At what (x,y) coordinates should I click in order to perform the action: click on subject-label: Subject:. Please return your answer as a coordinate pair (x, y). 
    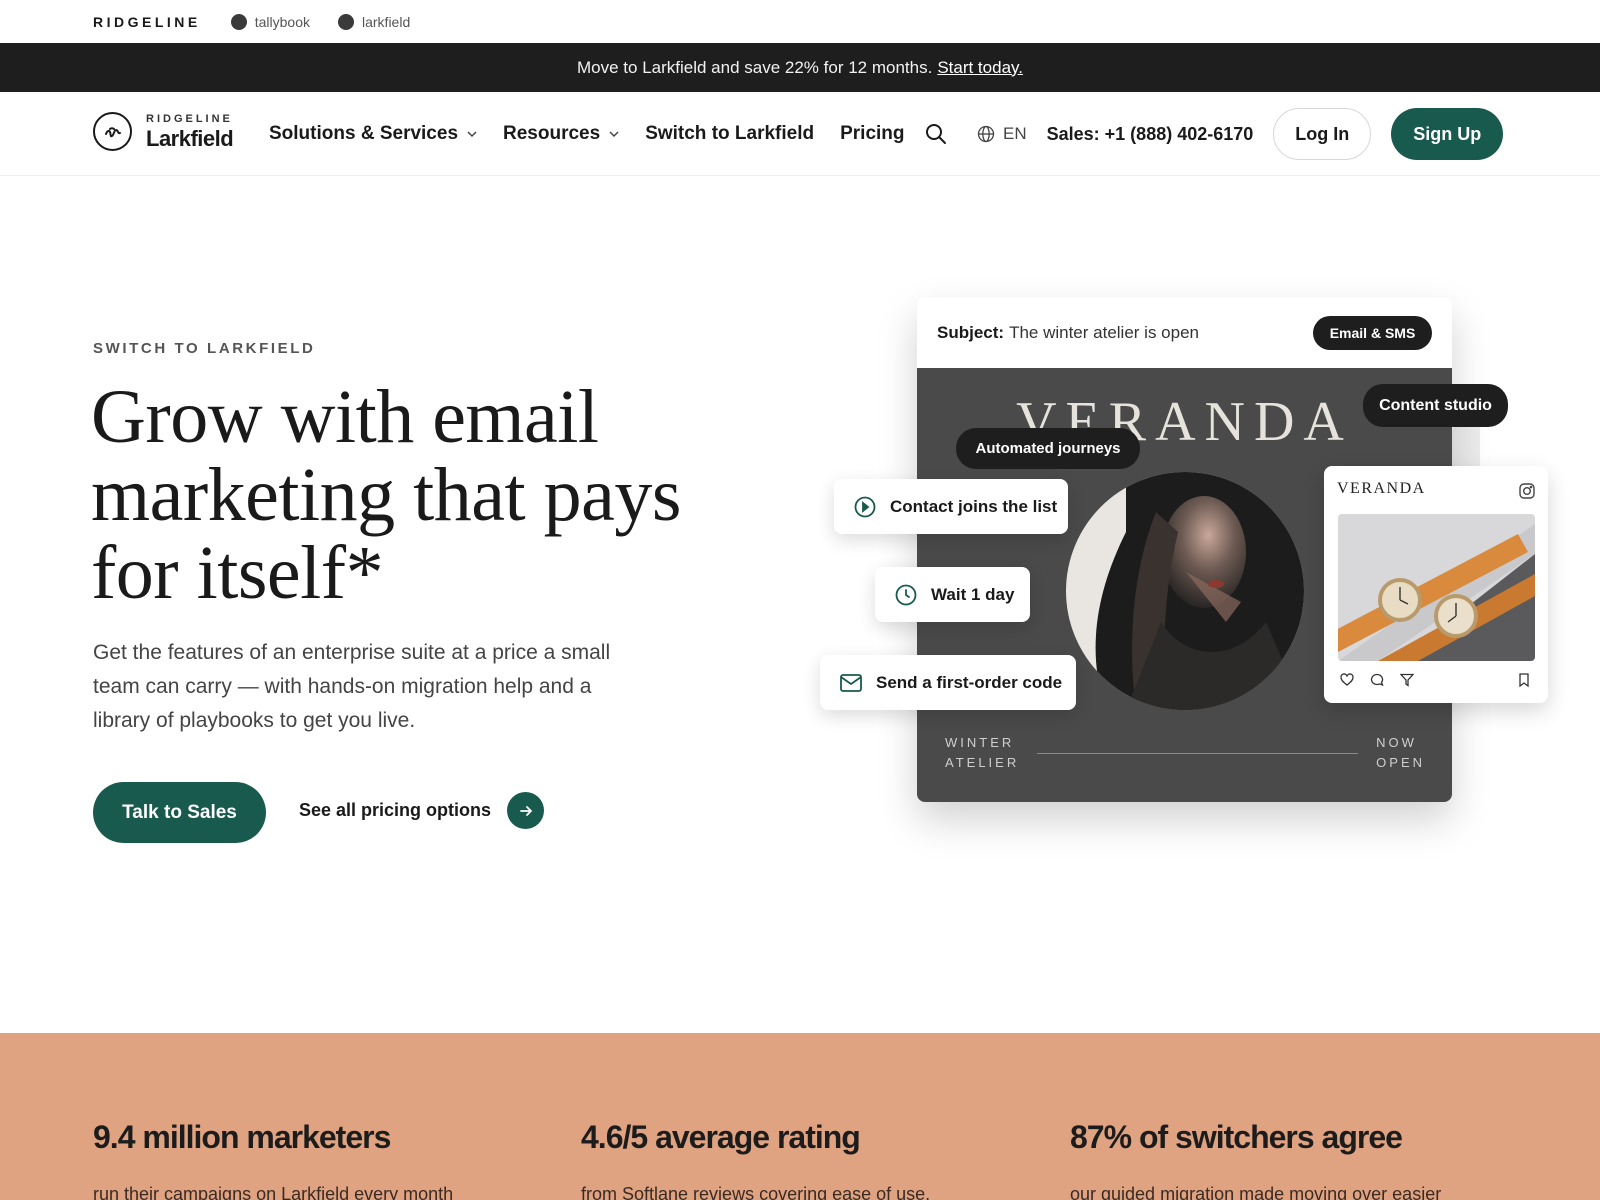
    Looking at the image, I should click on (971, 332).